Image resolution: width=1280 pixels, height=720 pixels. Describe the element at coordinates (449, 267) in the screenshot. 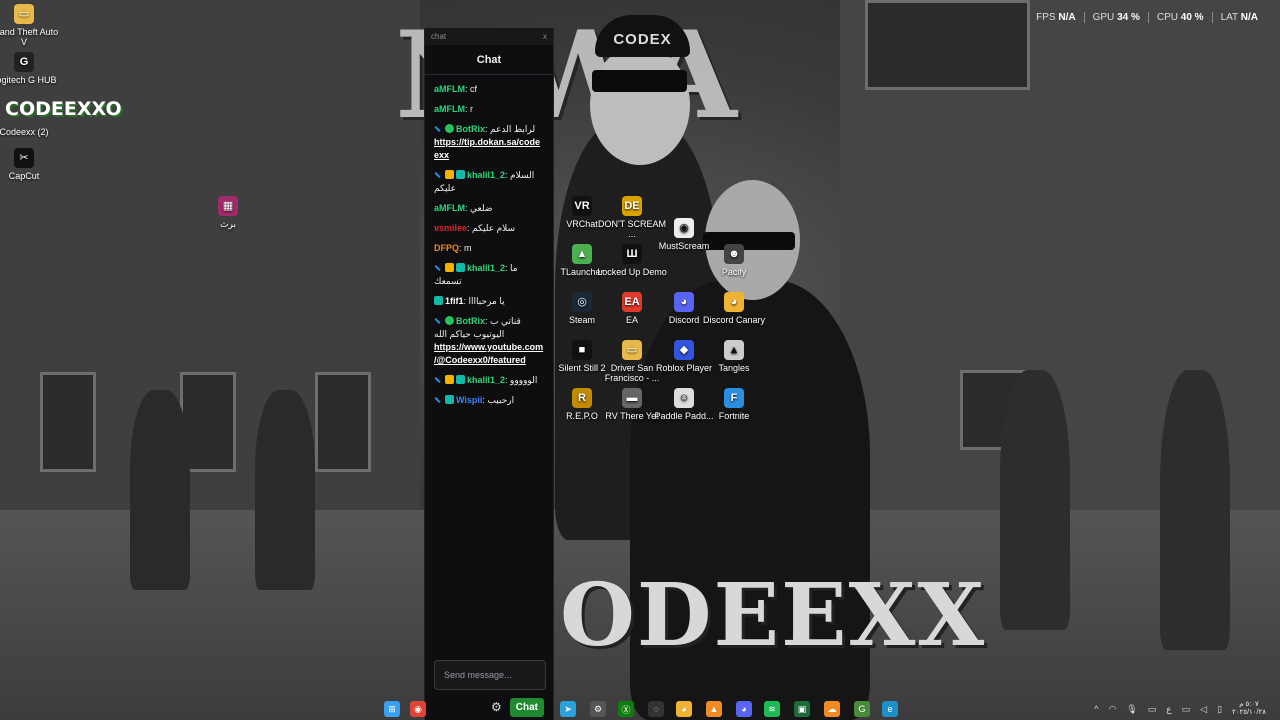

I see `crown-badge-icon` at that location.